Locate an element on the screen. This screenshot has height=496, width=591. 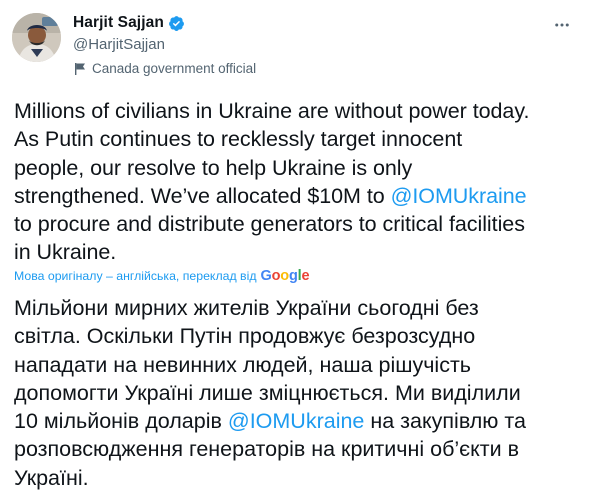
official-label-text: Canada government official is located at coordinates (174, 68).